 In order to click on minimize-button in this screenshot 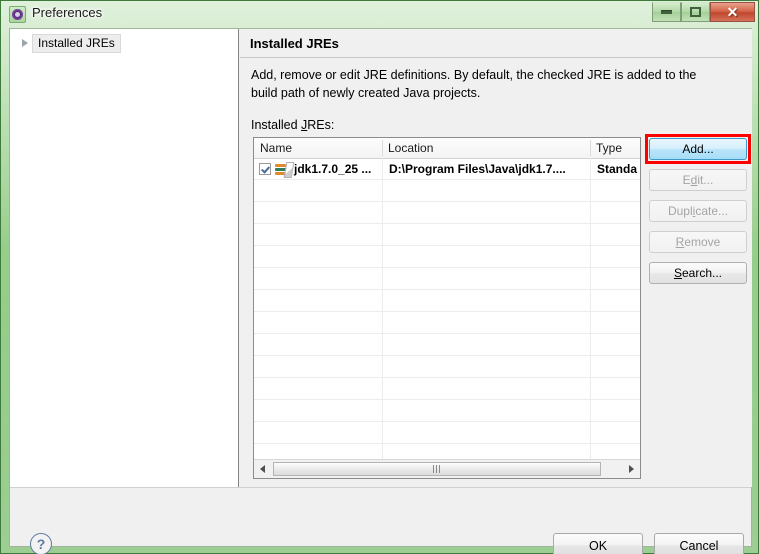, I will do `click(666, 12)`.